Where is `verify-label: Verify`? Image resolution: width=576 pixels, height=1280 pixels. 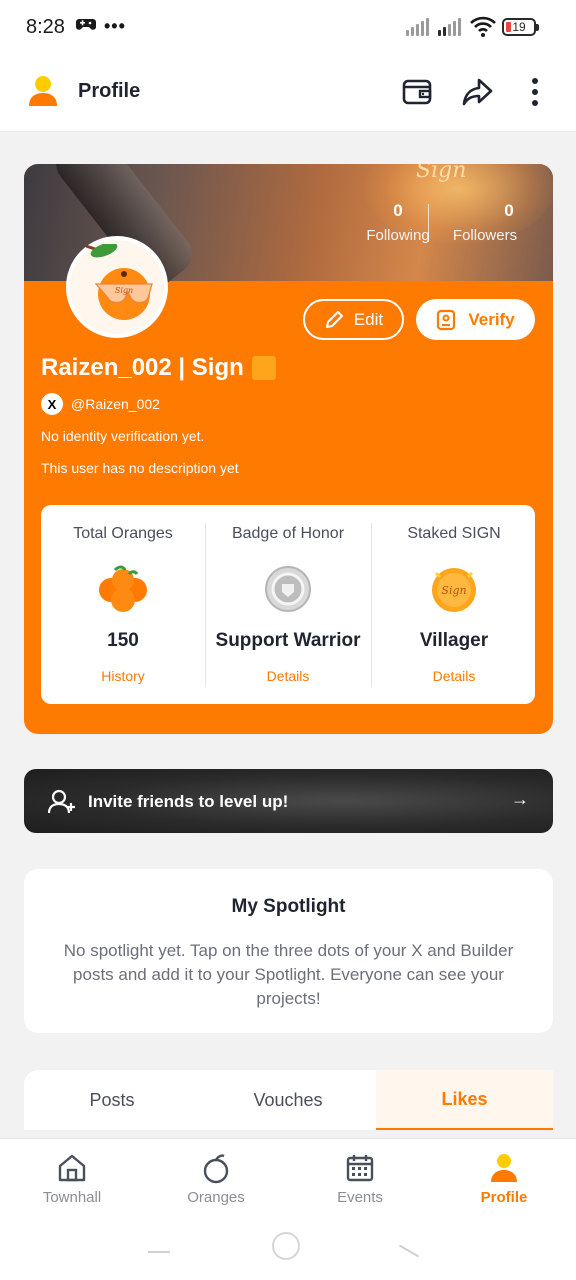
verify-label: Verify is located at coordinates (491, 319).